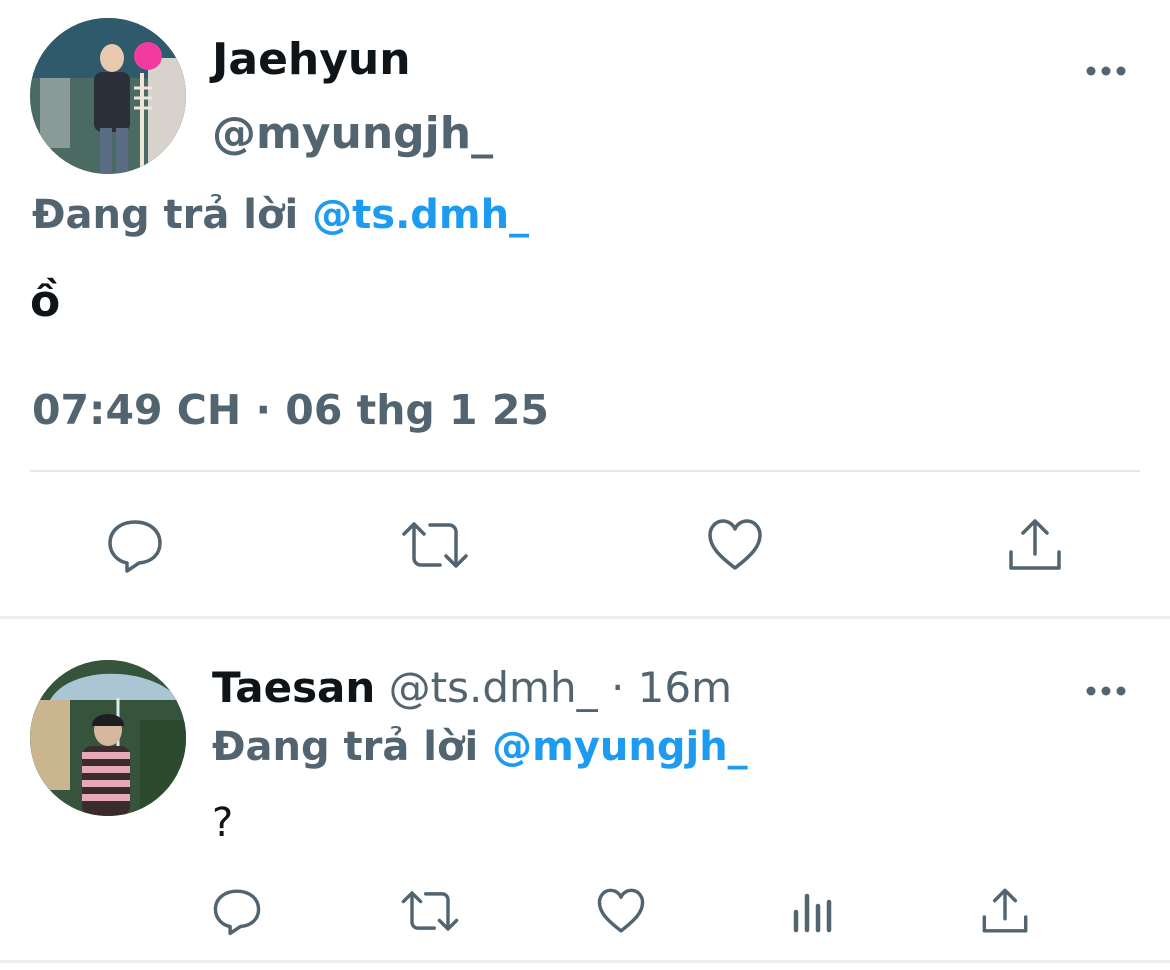 The width and height of the screenshot is (1170, 970). I want to click on tweet-text: ?, so click(223, 823).